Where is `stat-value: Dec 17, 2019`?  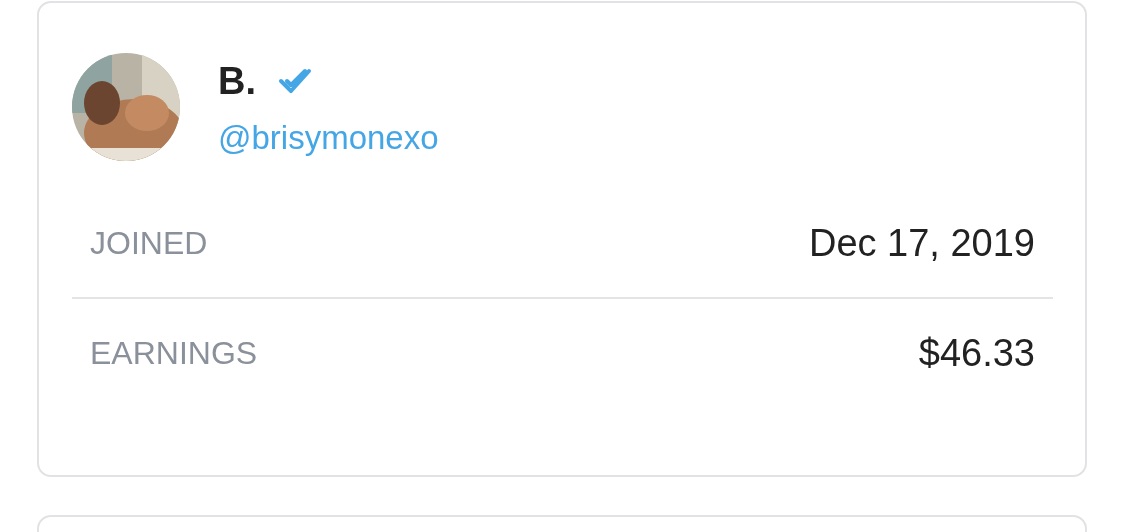
stat-value: Dec 17, 2019 is located at coordinates (921, 243).